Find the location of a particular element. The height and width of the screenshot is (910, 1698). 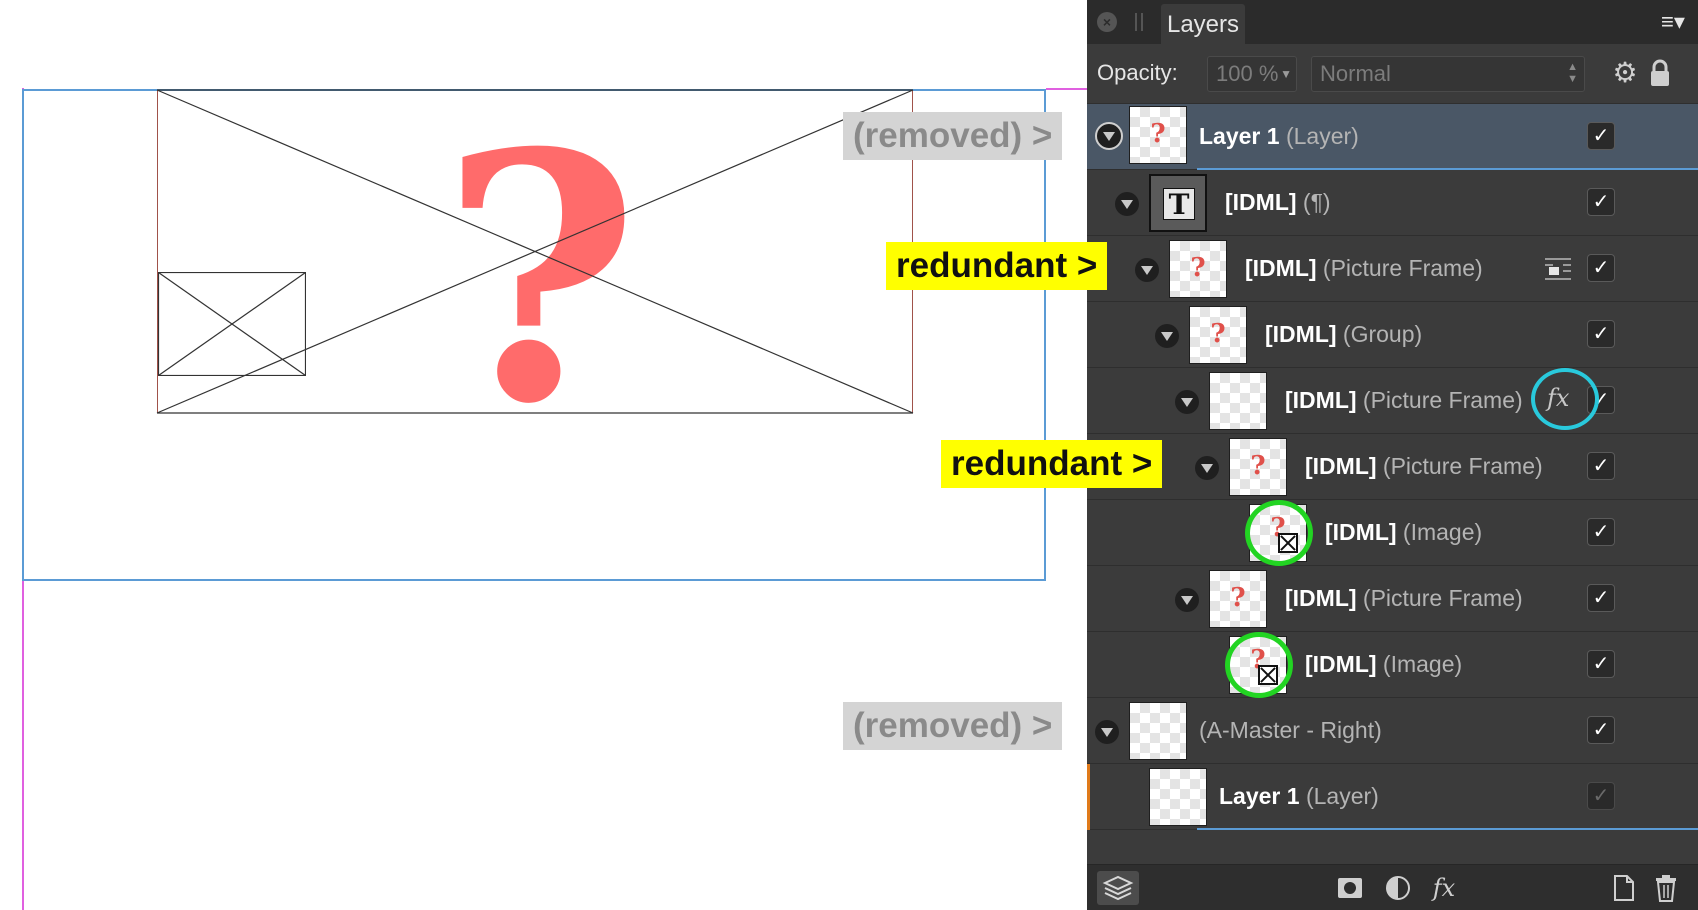

layer-row: [IDML] (Picture Frame) ✓ fx is located at coordinates (1392, 401).